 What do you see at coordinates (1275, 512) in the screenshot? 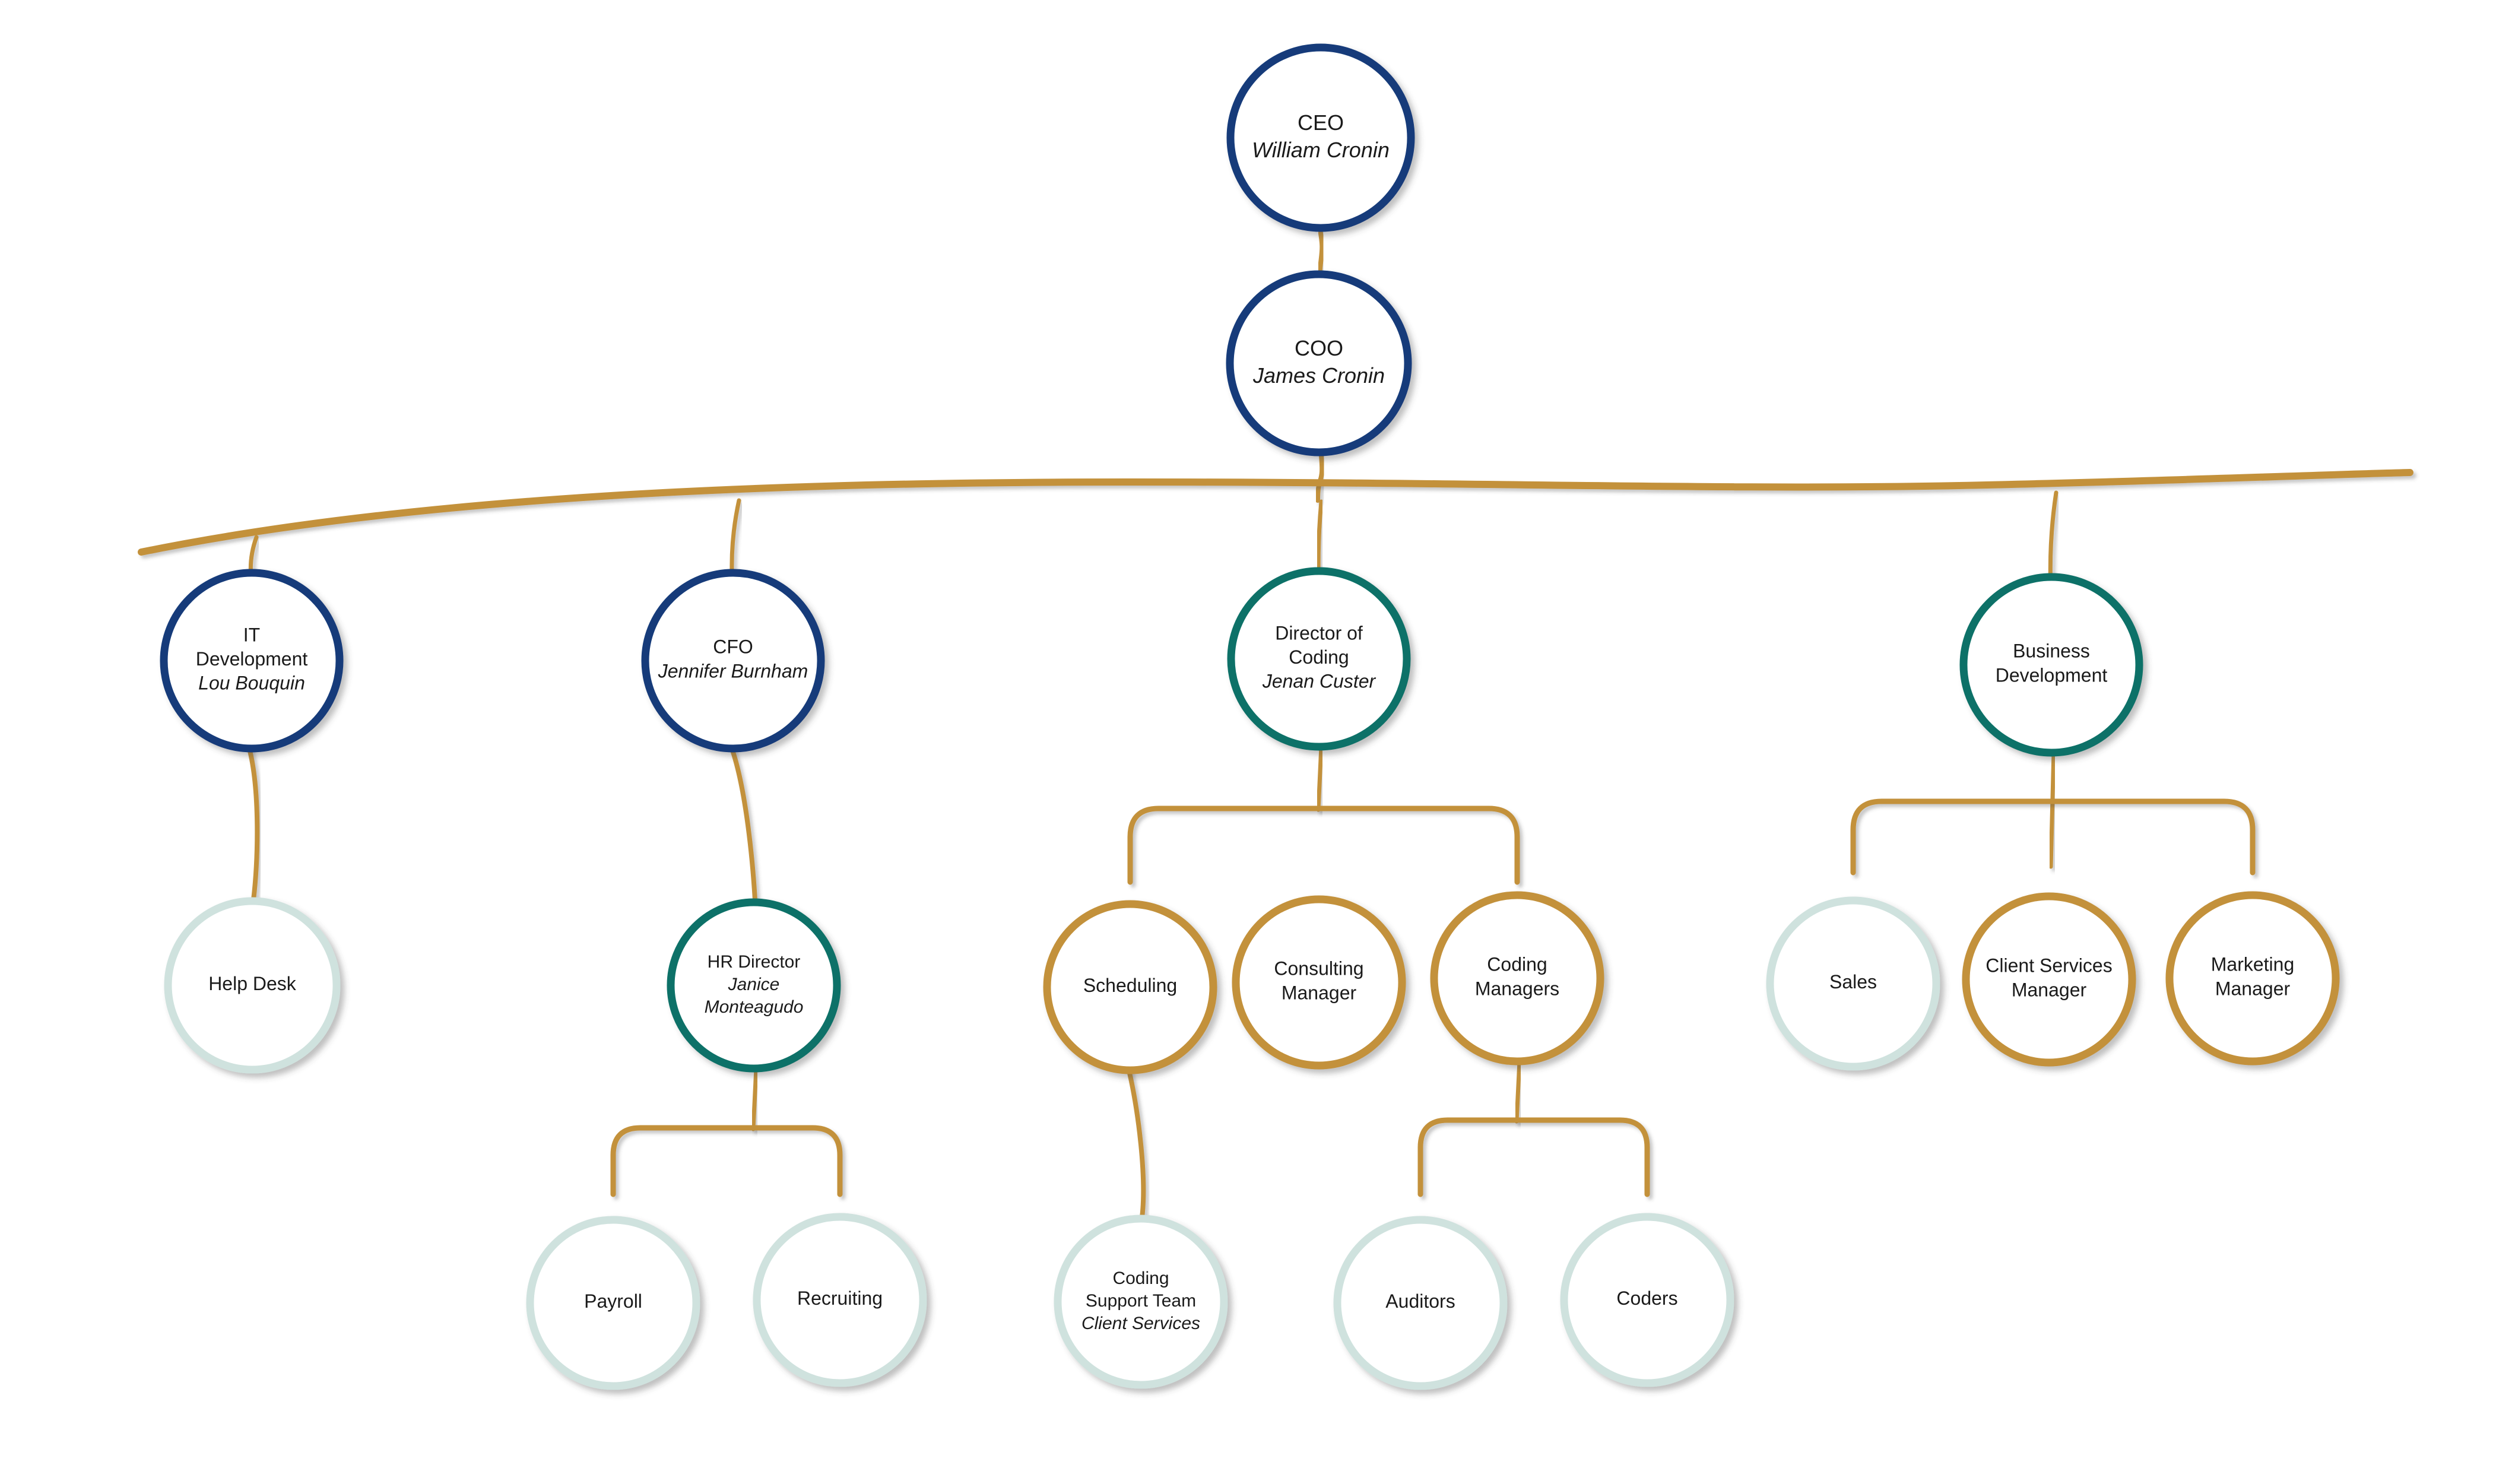
I see `main-spine-line` at bounding box center [1275, 512].